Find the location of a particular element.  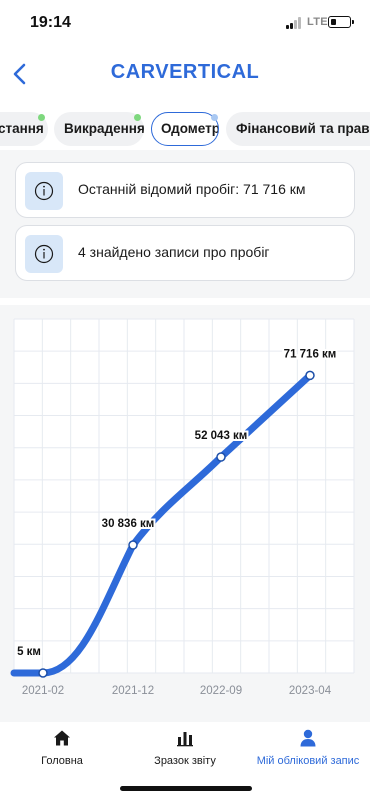

tab-theft: Викрадення is located at coordinates (99, 129).